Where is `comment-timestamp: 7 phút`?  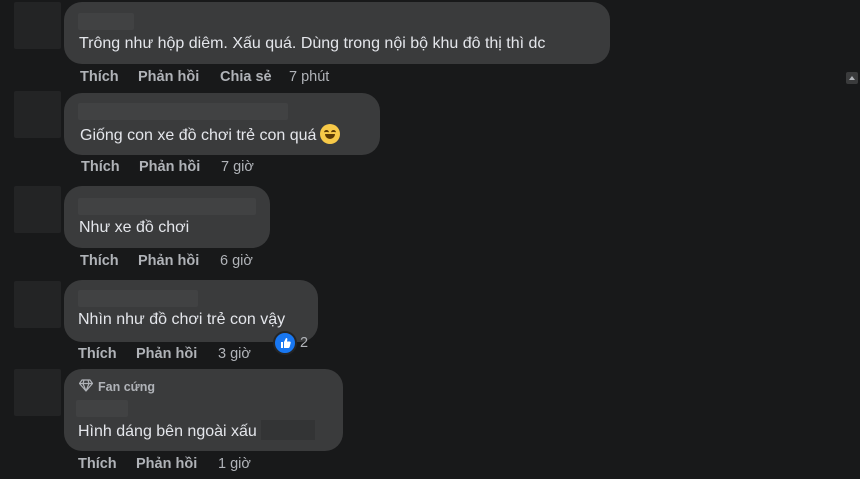
comment-timestamp: 7 phút is located at coordinates (309, 77).